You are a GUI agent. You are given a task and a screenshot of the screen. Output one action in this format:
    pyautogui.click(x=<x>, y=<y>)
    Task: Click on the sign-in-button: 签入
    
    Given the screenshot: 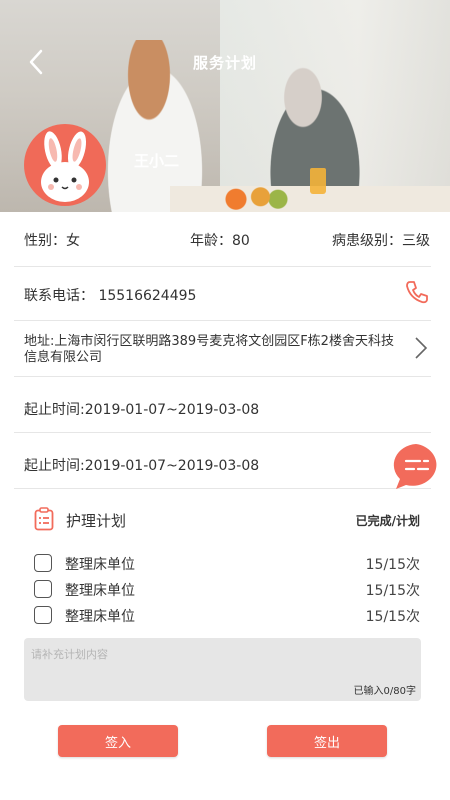 What is the action you would take?
    pyautogui.click(x=118, y=741)
    